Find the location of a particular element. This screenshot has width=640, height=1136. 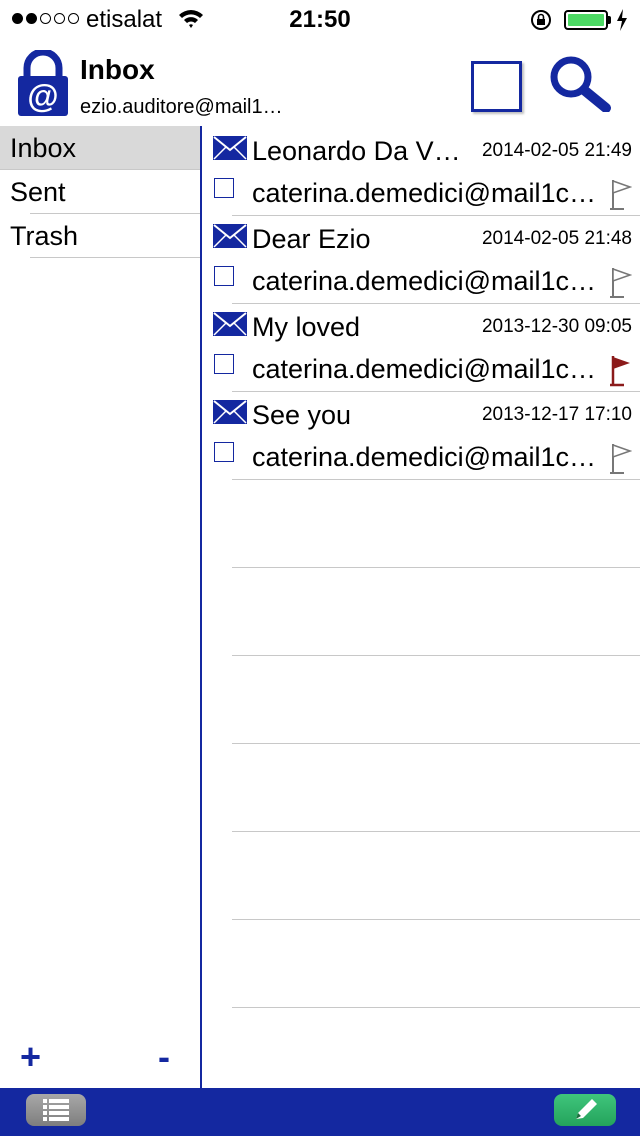

message-date: 2013-12-17 17:10 is located at coordinates (556, 414).